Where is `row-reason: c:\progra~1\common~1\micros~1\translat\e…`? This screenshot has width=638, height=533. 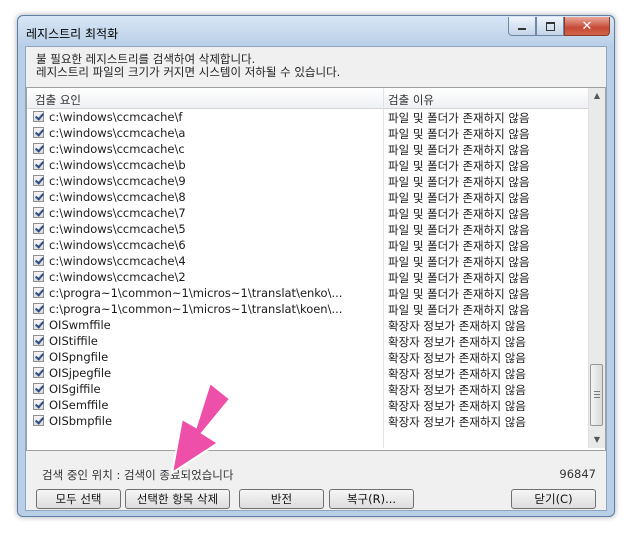
row-reason: c:\progra~1\common~1\micros~1\translat\e… is located at coordinates (196, 293).